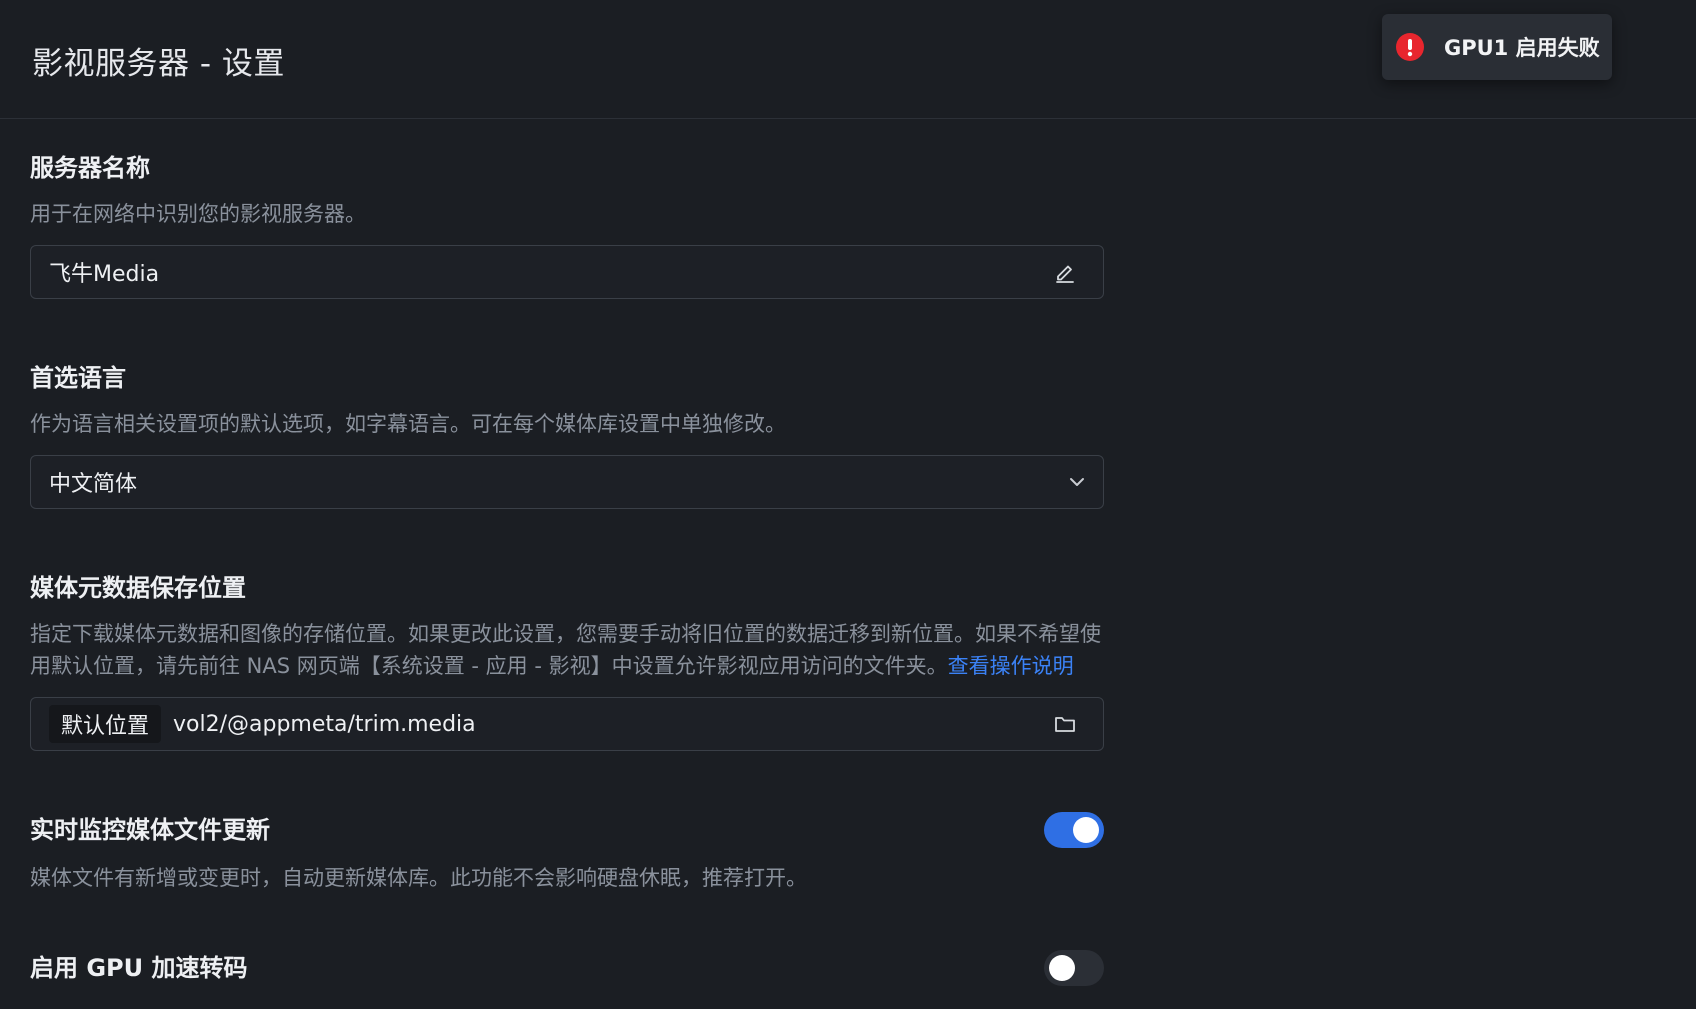  Describe the element at coordinates (1065, 272) in the screenshot. I see `edit-pencil-icon` at that location.